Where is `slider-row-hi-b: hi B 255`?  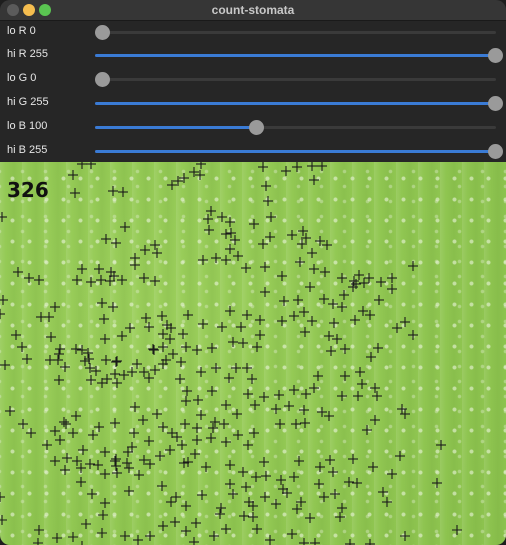
slider-row-hi-b: hi B 255 is located at coordinates (253, 152).